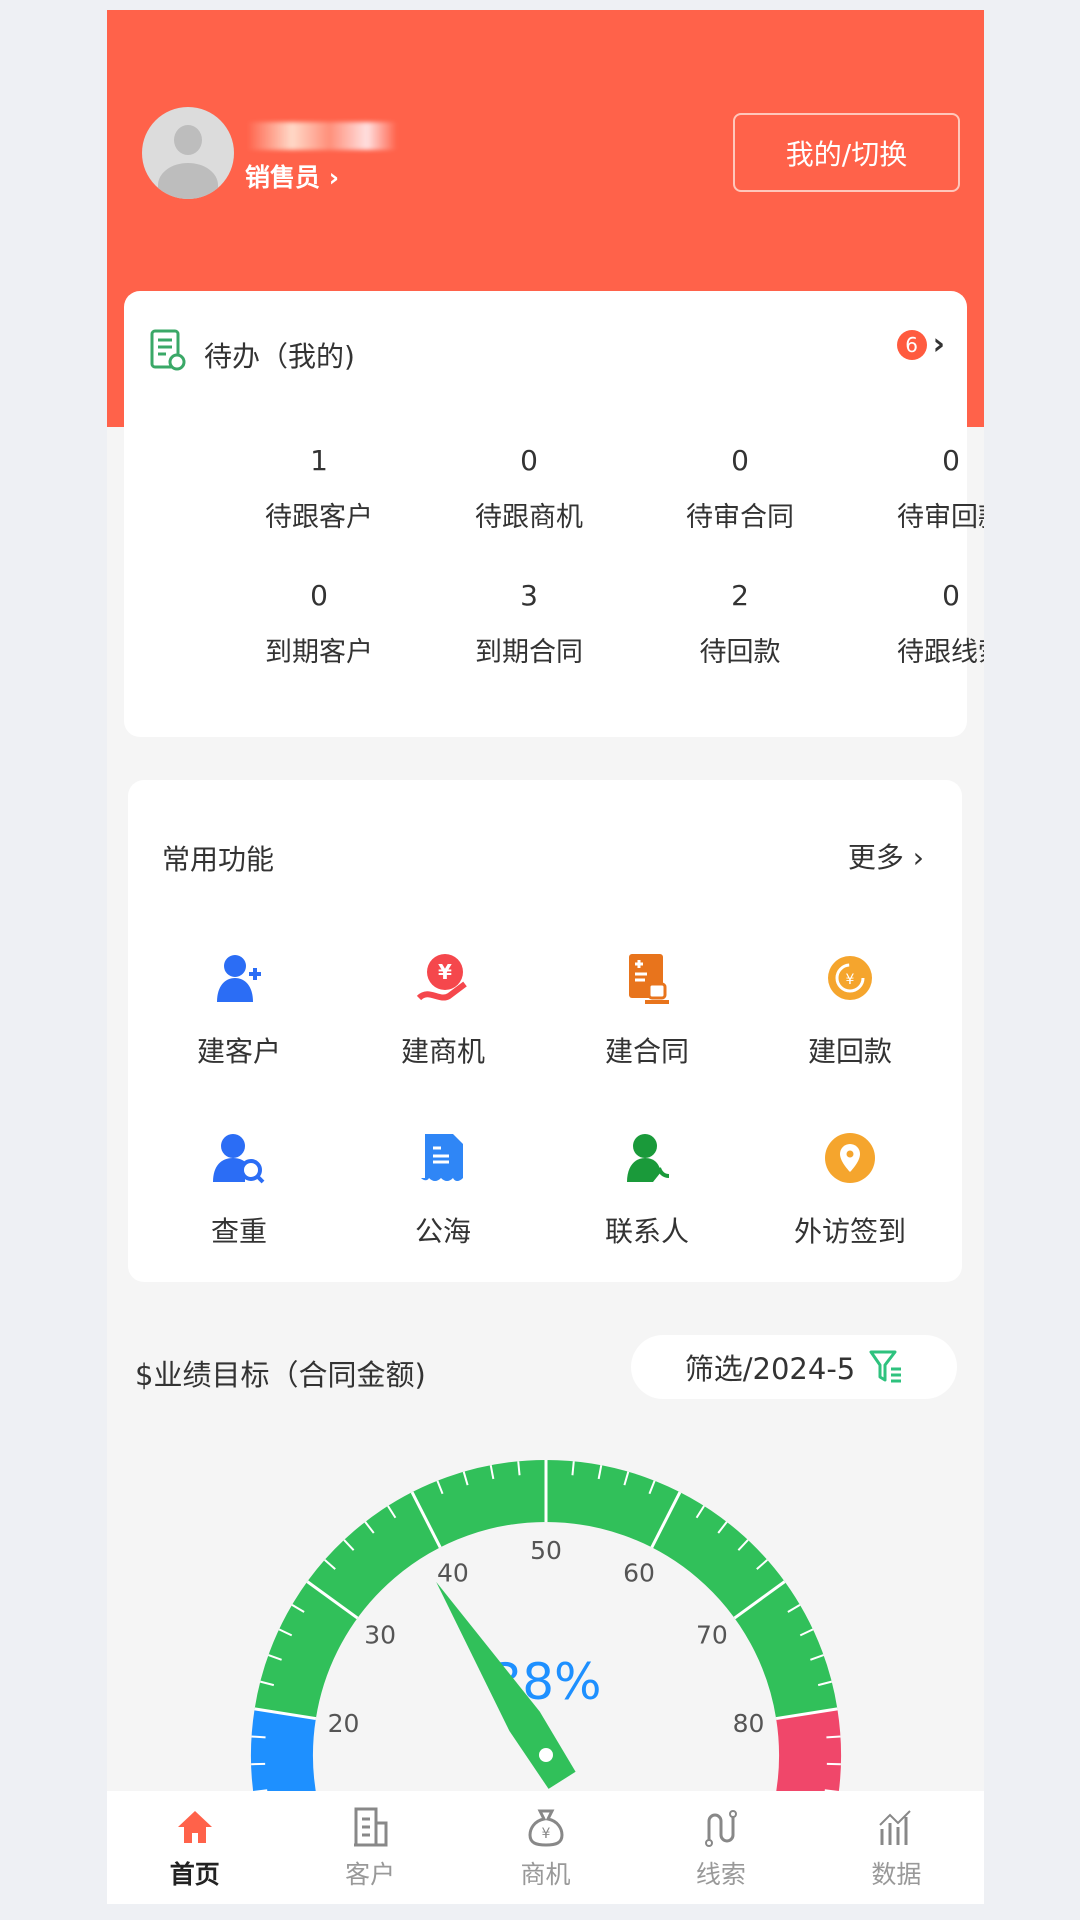 This screenshot has width=1080, height=1920. I want to click on gauge-needle-pivot, so click(546, 1755).